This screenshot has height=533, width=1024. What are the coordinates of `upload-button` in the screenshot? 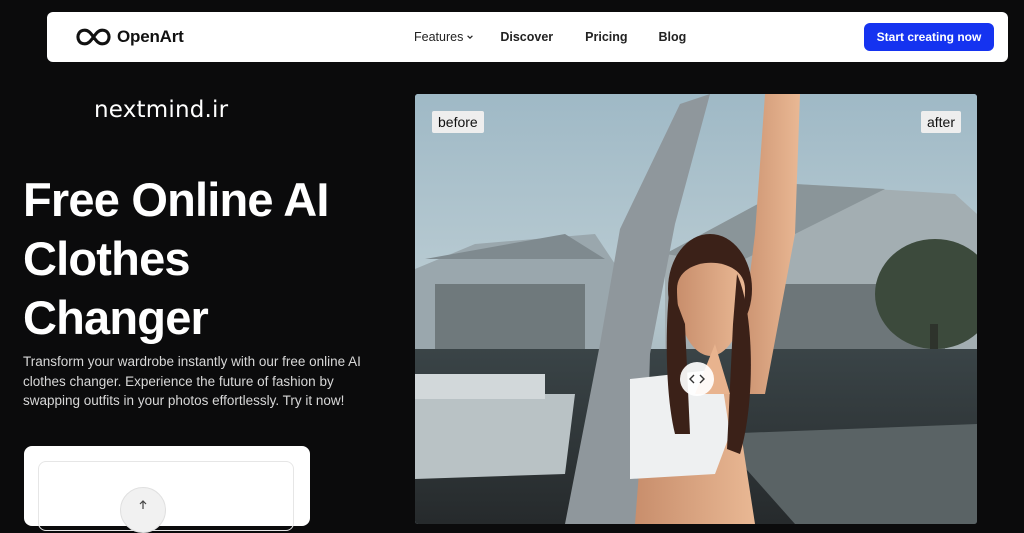 It's located at (143, 510).